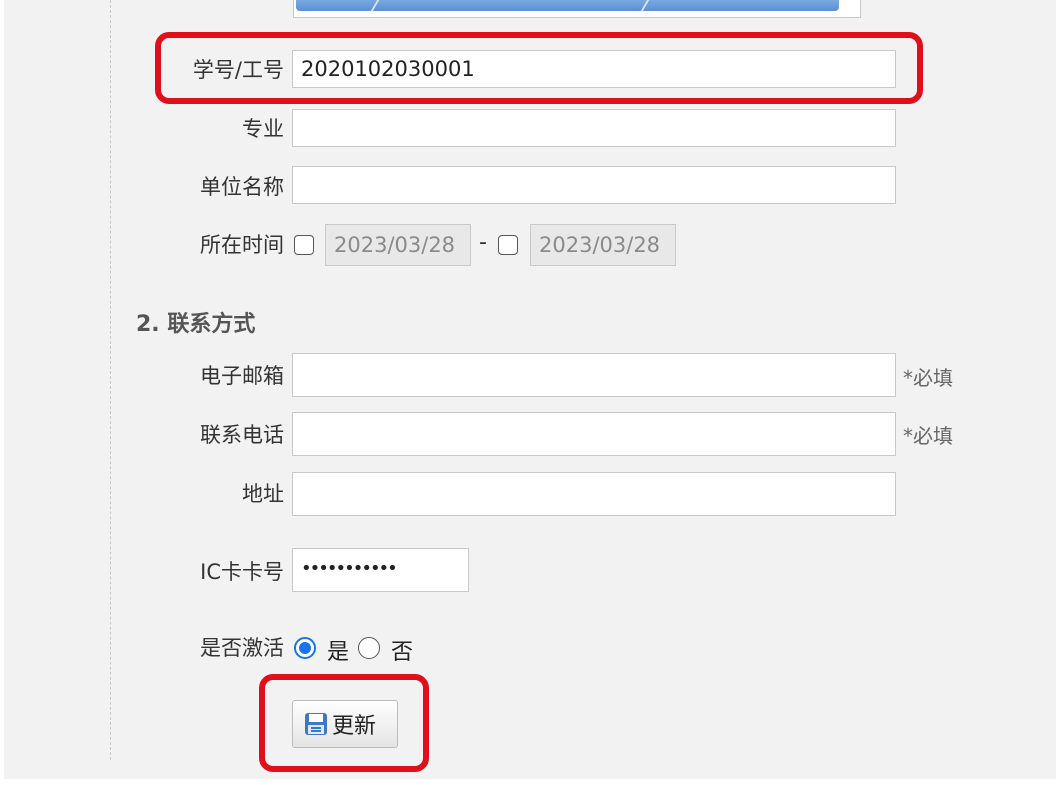  I want to click on period-end-date: 2023/03/28, so click(603, 245).